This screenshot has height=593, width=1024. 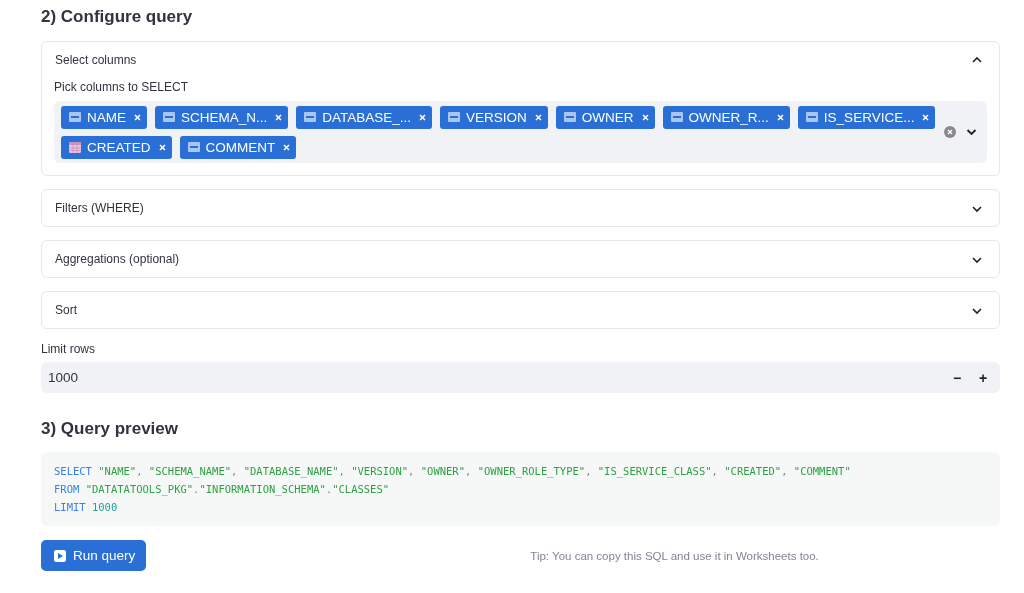 What do you see at coordinates (117, 259) in the screenshot?
I see `expander-header: Aggregations (optional)` at bounding box center [117, 259].